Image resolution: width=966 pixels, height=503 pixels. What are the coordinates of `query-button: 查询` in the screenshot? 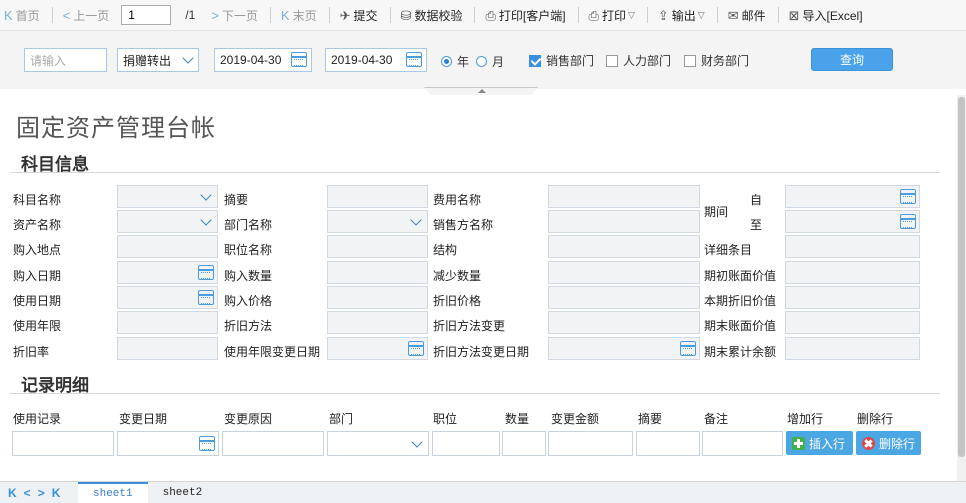 It's located at (852, 59).